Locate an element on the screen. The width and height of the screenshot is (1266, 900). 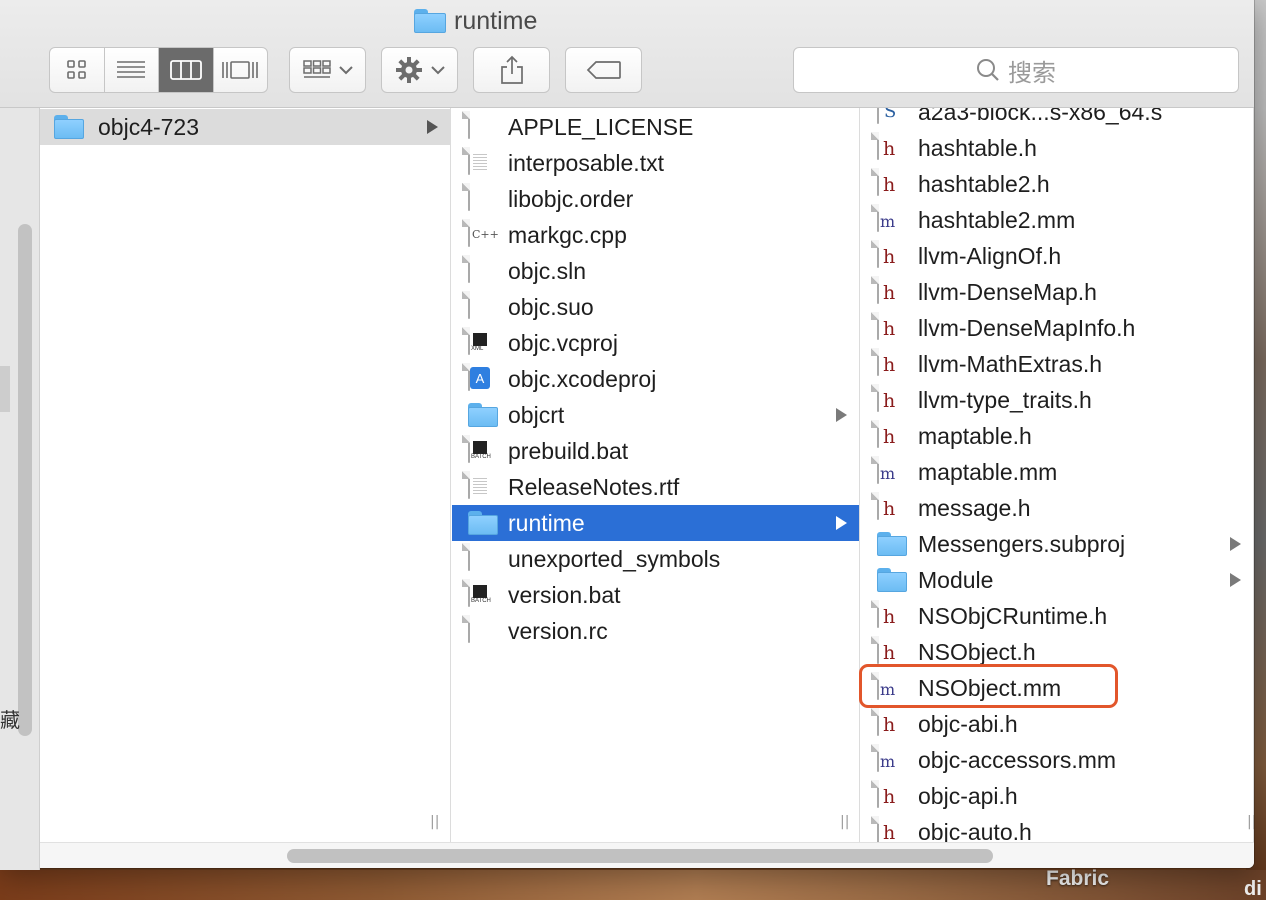
share-button is located at coordinates (511, 70).